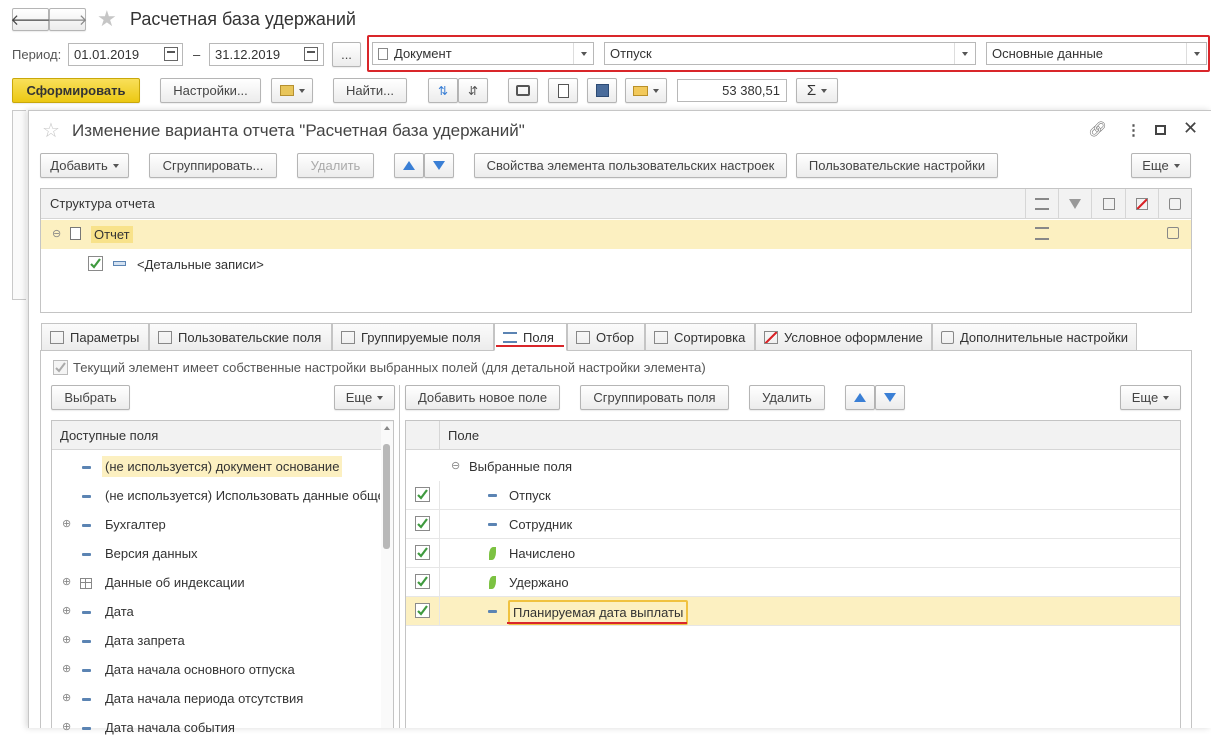 The image size is (1211, 742). Describe the element at coordinates (811, 90) in the screenshot. I see `sigma-icon: Σ` at that location.